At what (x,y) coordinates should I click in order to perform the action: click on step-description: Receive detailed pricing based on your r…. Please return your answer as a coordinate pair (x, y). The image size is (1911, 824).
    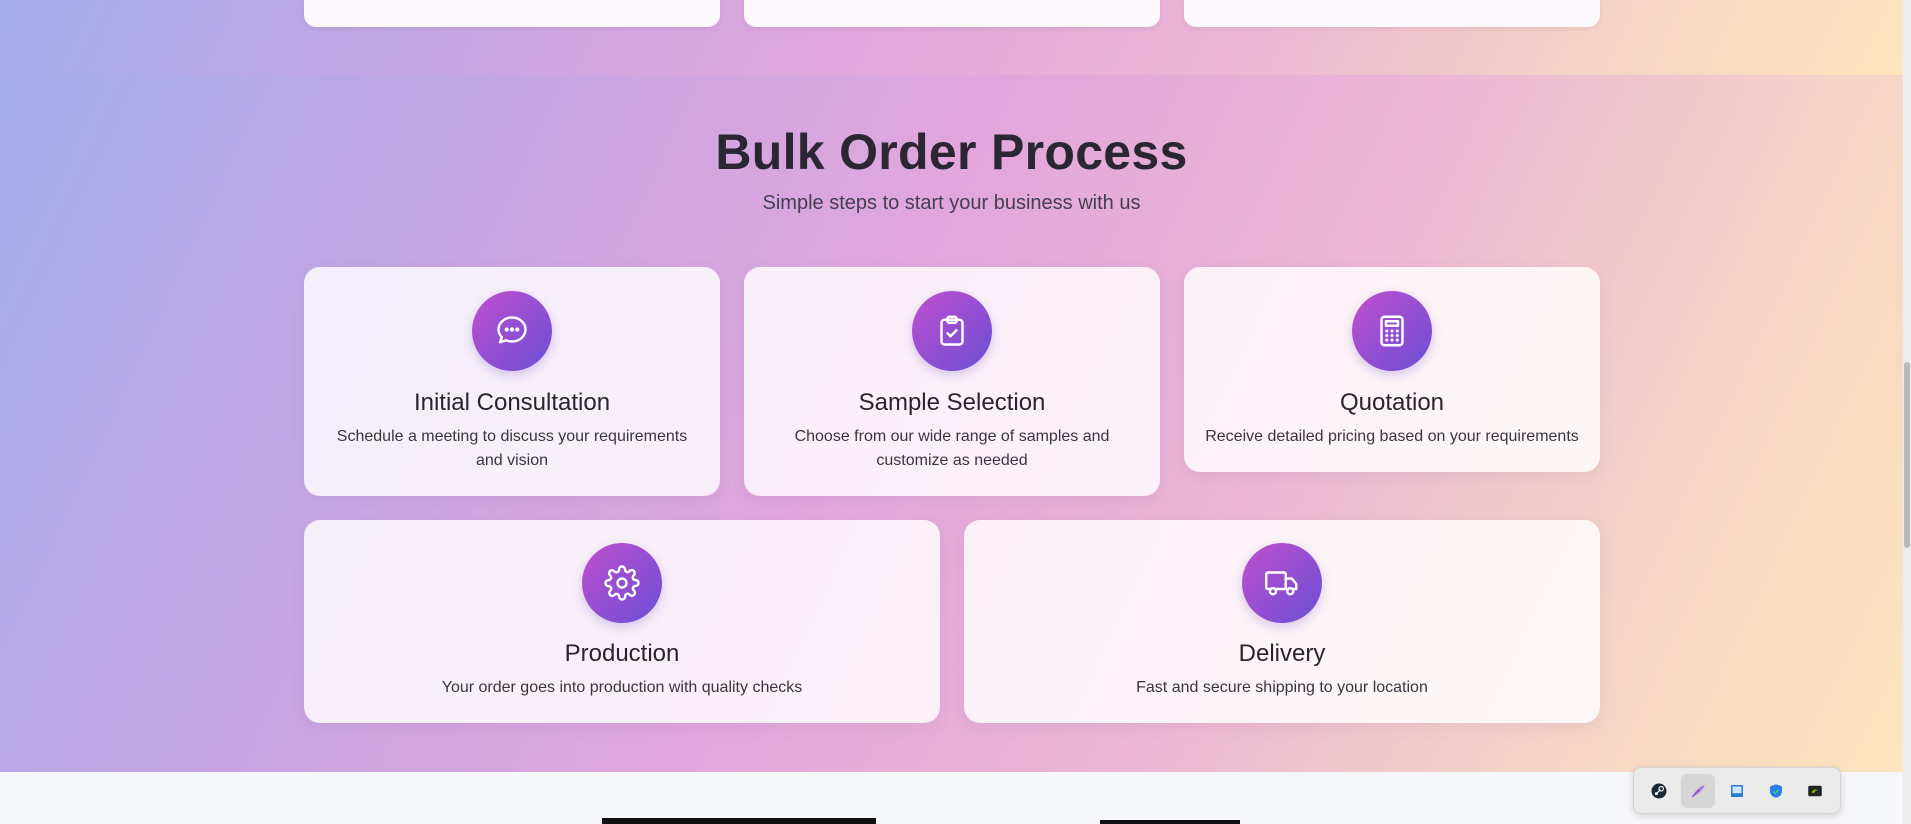
    Looking at the image, I should click on (1392, 436).